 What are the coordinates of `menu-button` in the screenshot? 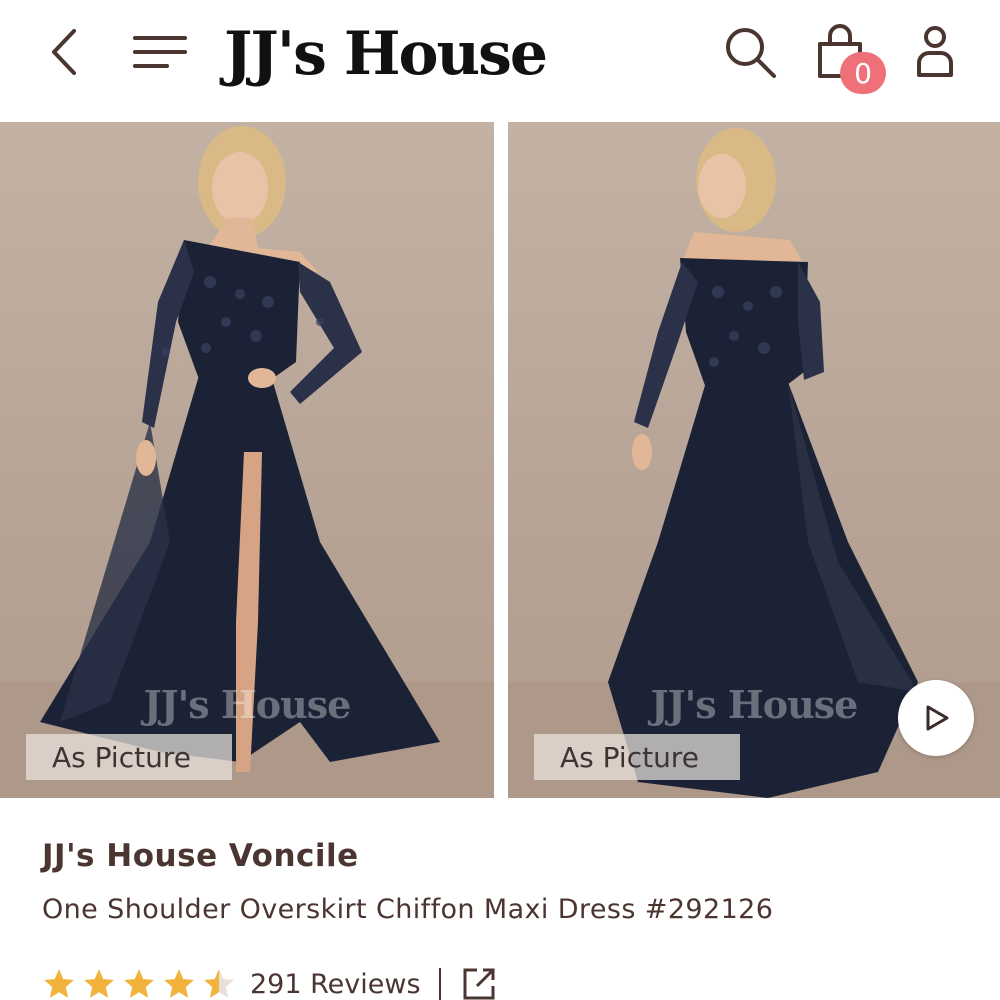 It's located at (159, 52).